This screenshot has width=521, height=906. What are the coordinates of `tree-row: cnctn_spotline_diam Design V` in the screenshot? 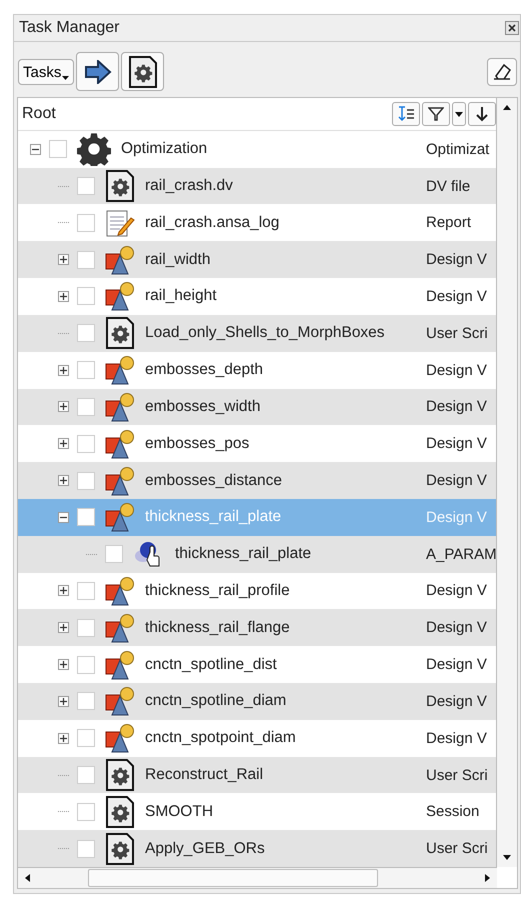 It's located at (257, 701).